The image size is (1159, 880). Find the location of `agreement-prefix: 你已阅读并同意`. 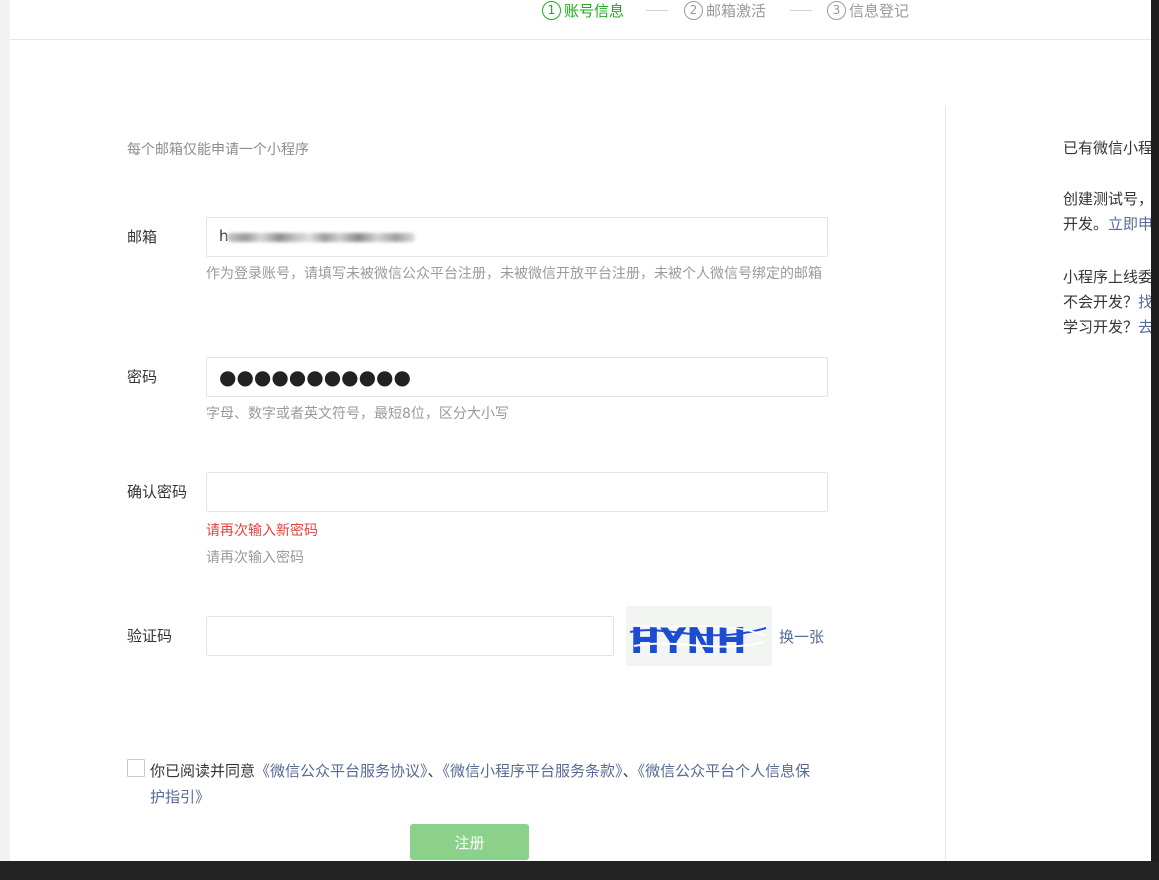

agreement-prefix: 你已阅读并同意 is located at coordinates (203, 771).